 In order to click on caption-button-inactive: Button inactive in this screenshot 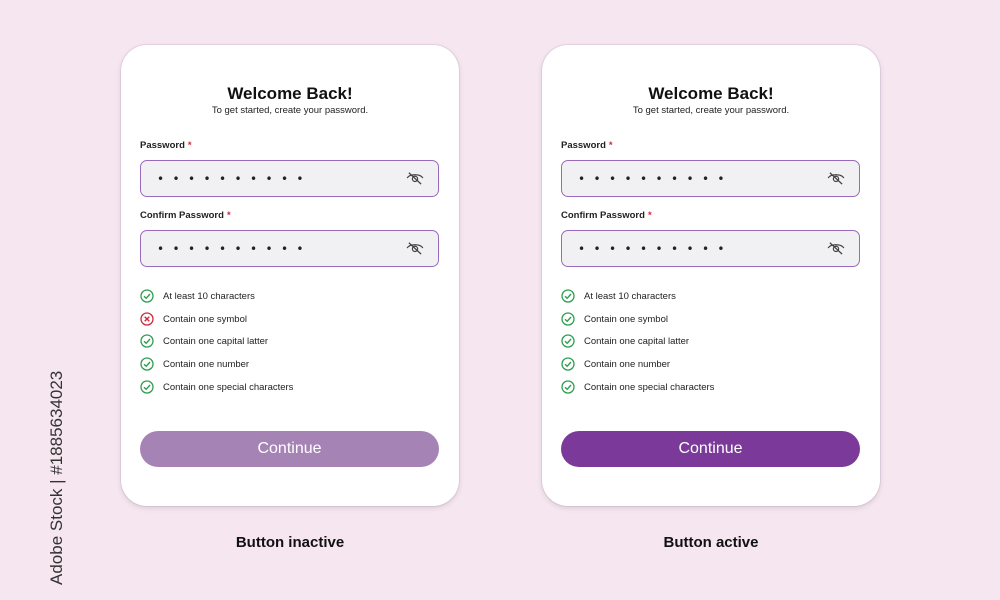, I will do `click(290, 542)`.